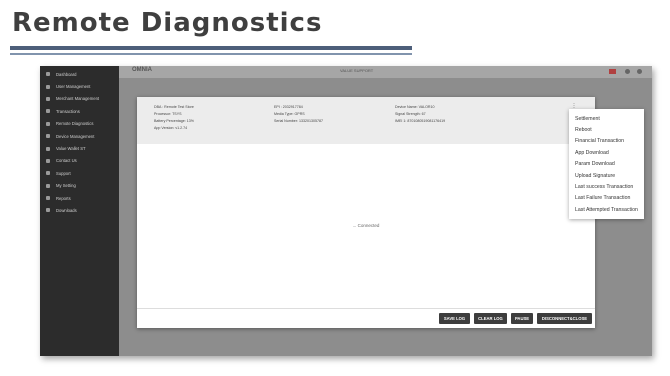 Image resolution: width=670 pixels, height=376 pixels. I want to click on merchant-icon, so click(48, 98).